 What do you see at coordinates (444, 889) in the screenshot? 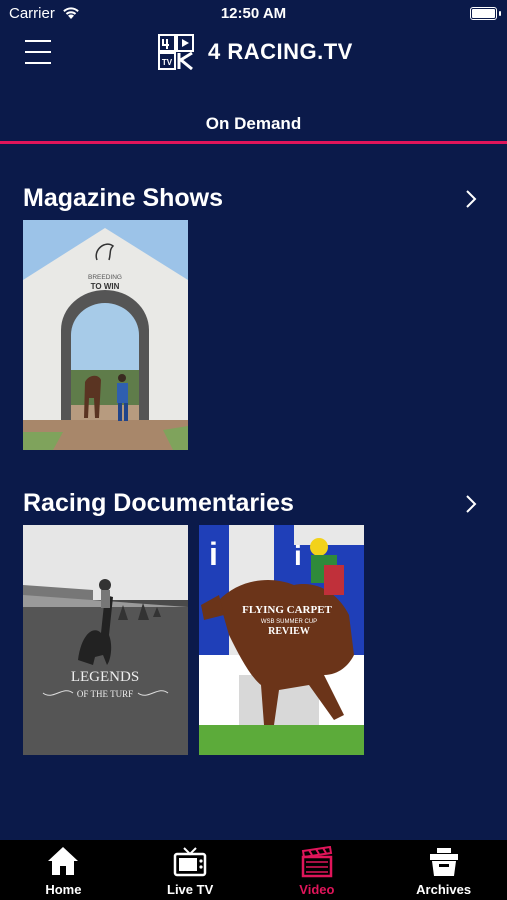
I see `tab-archives-label: Archives` at bounding box center [444, 889].